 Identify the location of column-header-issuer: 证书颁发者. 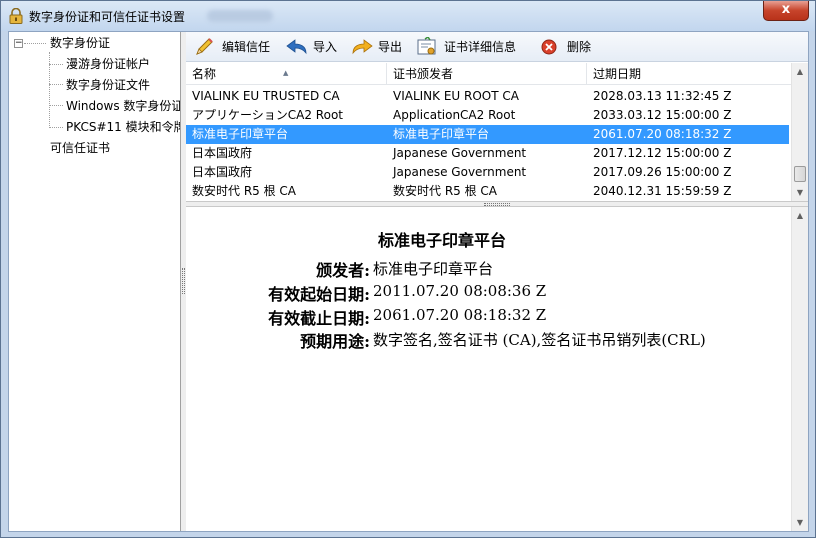
(487, 74).